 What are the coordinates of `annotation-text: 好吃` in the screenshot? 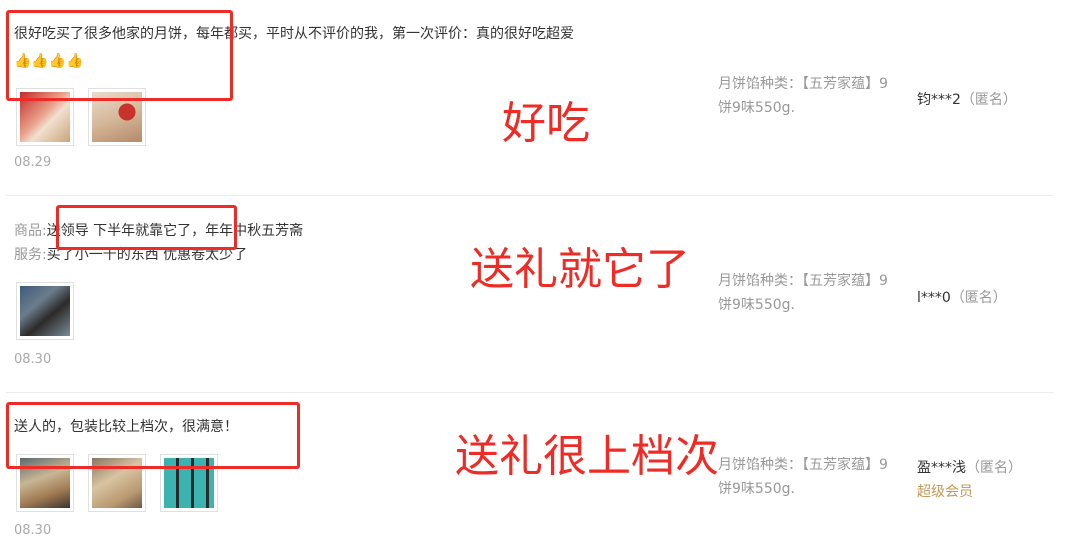 It's located at (546, 123).